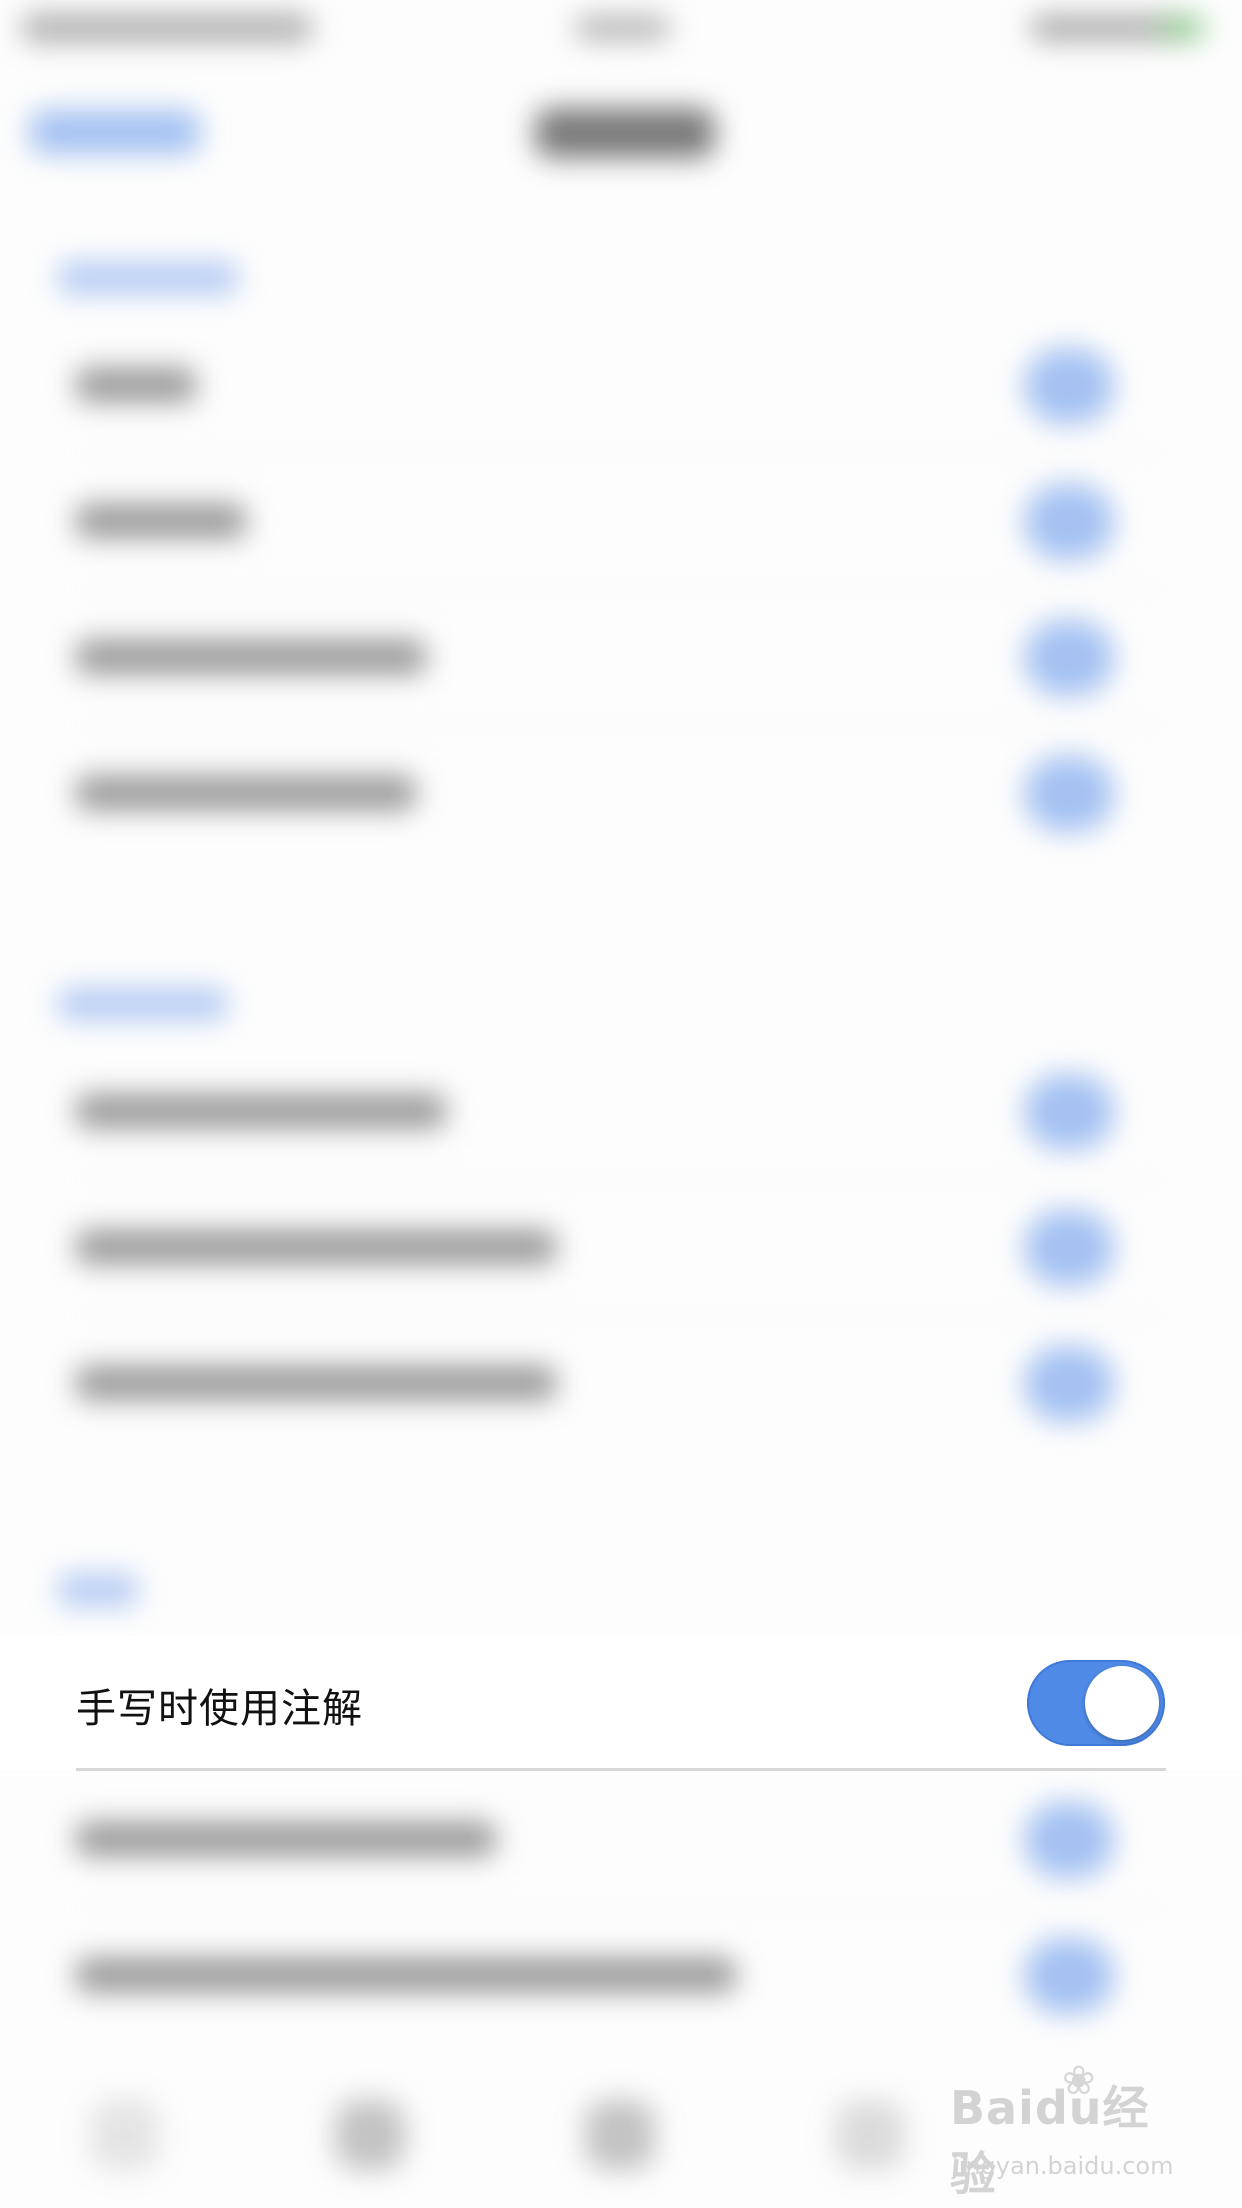 The width and height of the screenshot is (1242, 2208). I want to click on back-button, so click(115, 132).